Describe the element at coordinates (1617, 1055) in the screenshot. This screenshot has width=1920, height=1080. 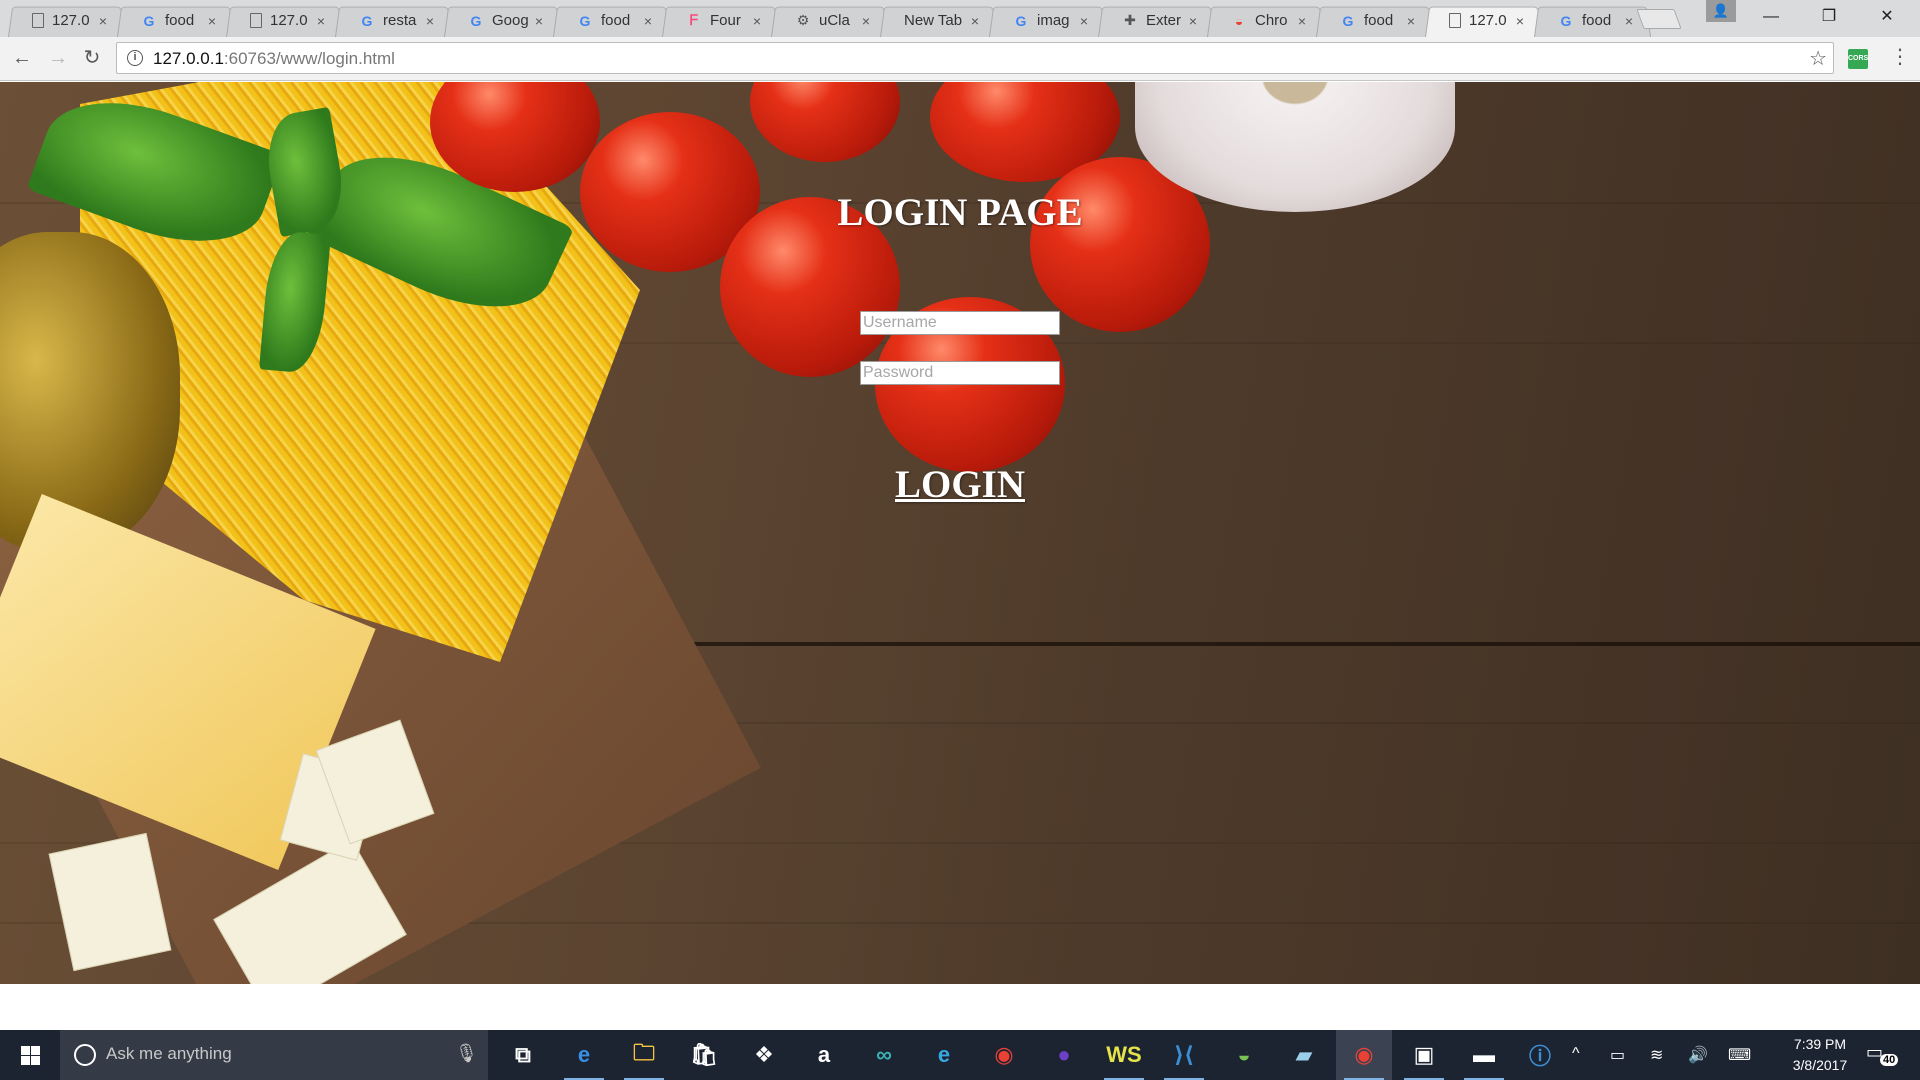
I see `battery-icon: ▭` at that location.